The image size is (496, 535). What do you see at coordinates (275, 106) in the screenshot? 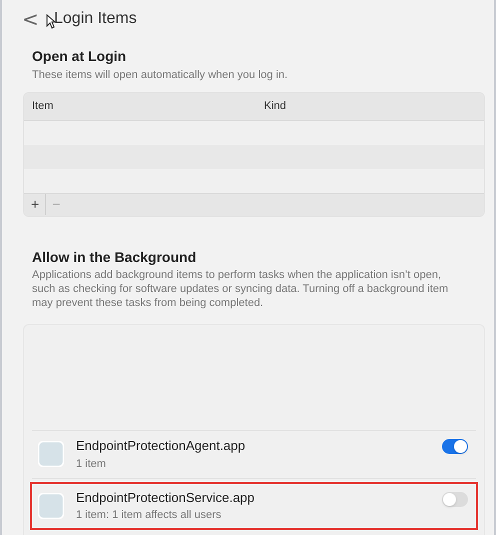
I see `column-header: Kind` at bounding box center [275, 106].